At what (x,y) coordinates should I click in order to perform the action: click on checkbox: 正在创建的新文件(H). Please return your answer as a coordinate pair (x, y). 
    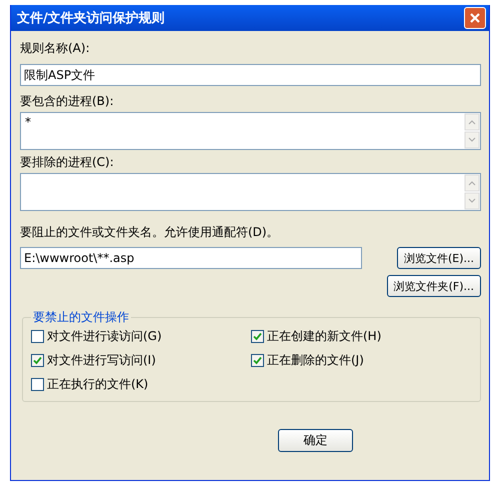
    Looking at the image, I should click on (362, 336).